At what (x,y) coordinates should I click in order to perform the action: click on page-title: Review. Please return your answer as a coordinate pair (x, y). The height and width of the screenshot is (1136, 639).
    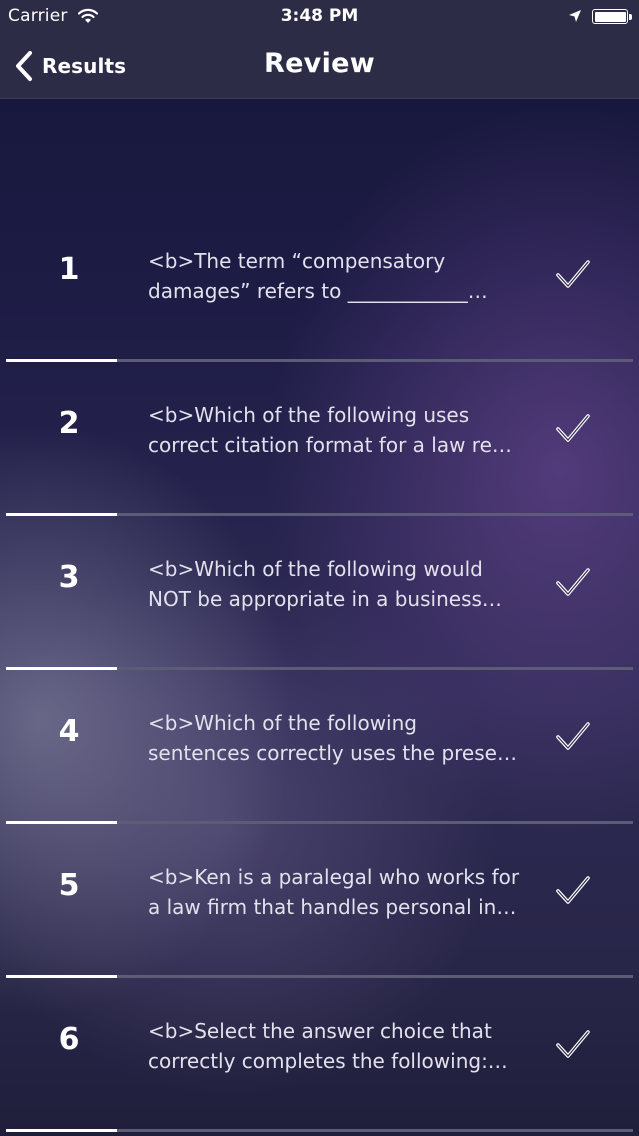
    Looking at the image, I should click on (319, 63).